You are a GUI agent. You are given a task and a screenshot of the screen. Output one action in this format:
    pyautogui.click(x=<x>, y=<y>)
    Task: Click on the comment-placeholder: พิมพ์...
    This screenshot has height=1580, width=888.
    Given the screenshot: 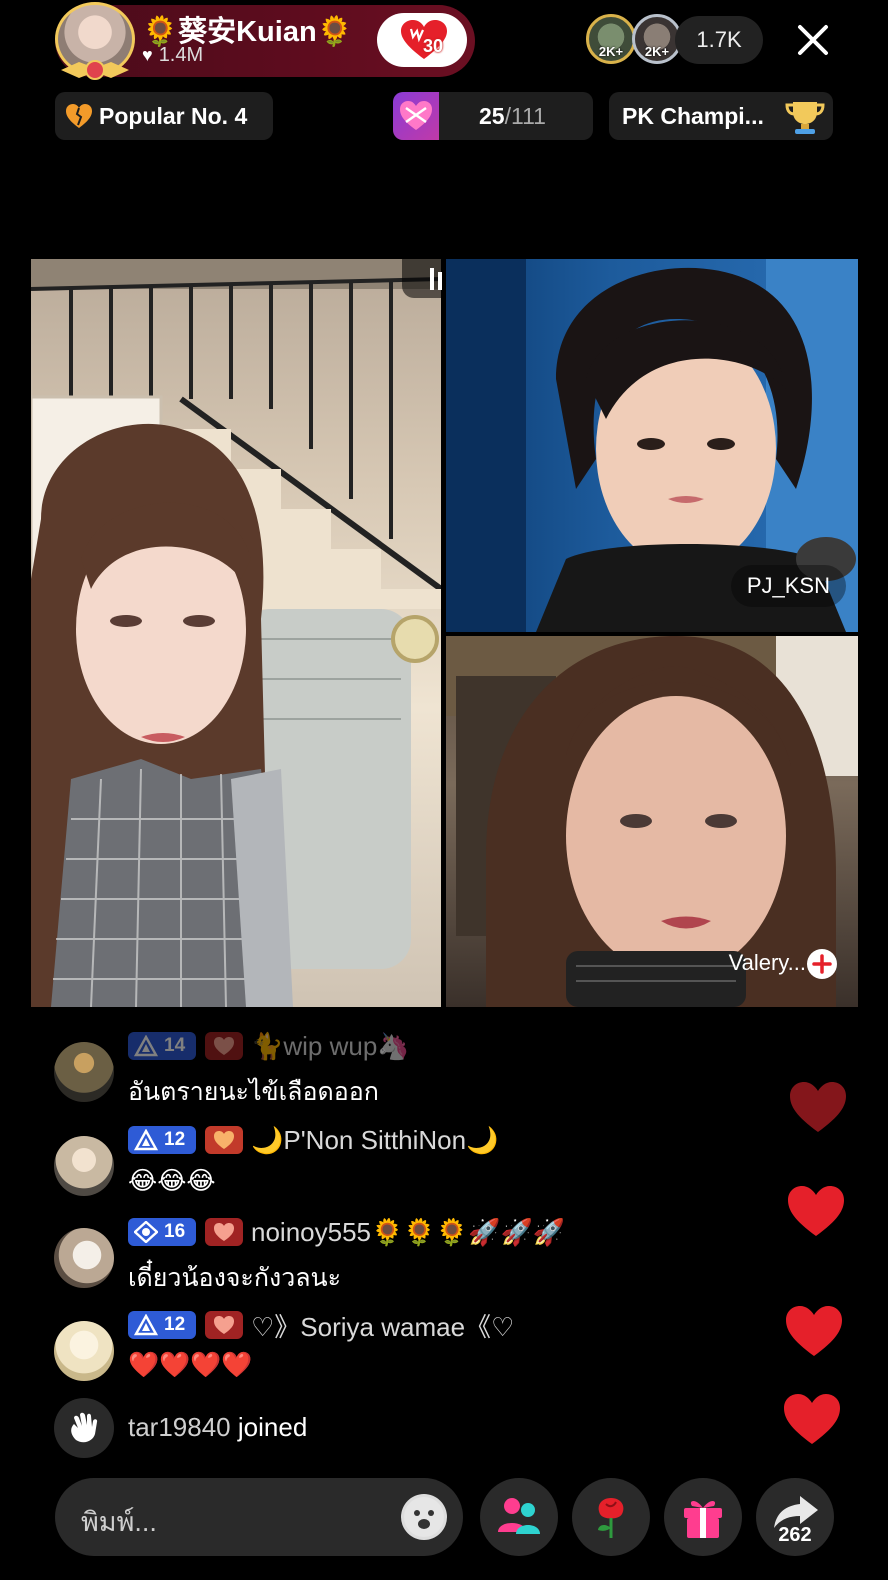 What is the action you would take?
    pyautogui.click(x=119, y=1522)
    